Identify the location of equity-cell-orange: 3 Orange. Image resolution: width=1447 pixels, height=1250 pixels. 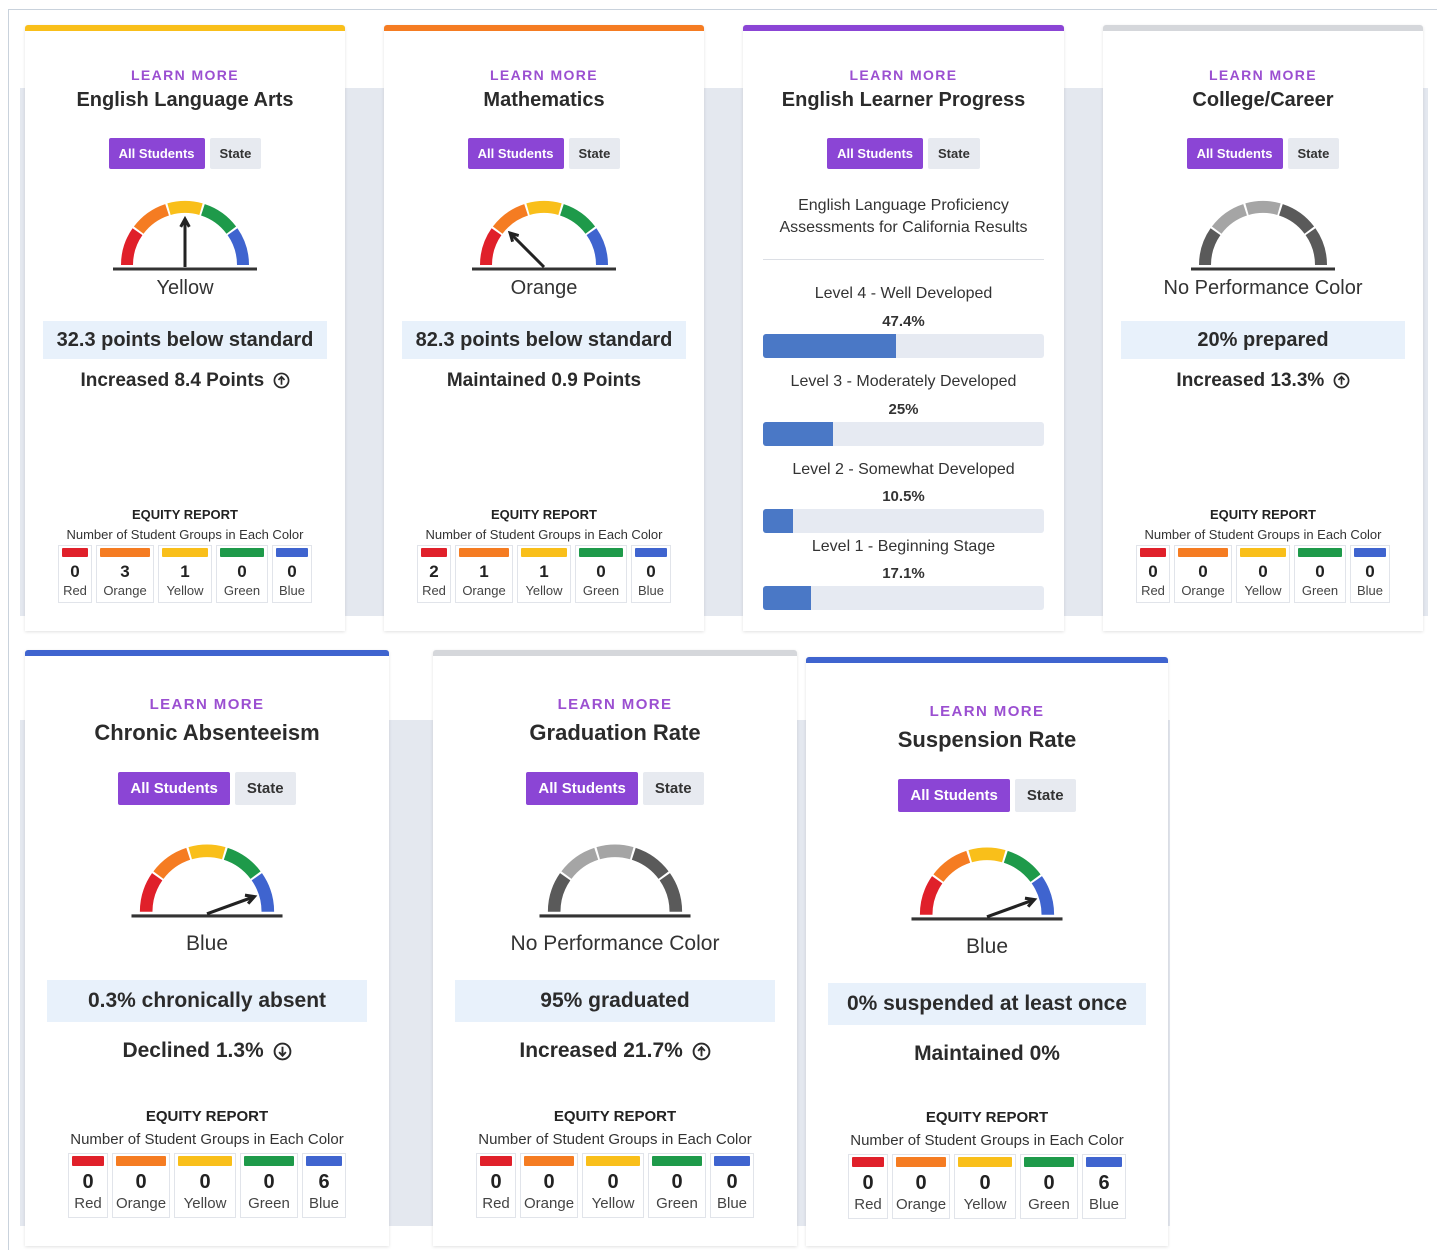
(125, 574).